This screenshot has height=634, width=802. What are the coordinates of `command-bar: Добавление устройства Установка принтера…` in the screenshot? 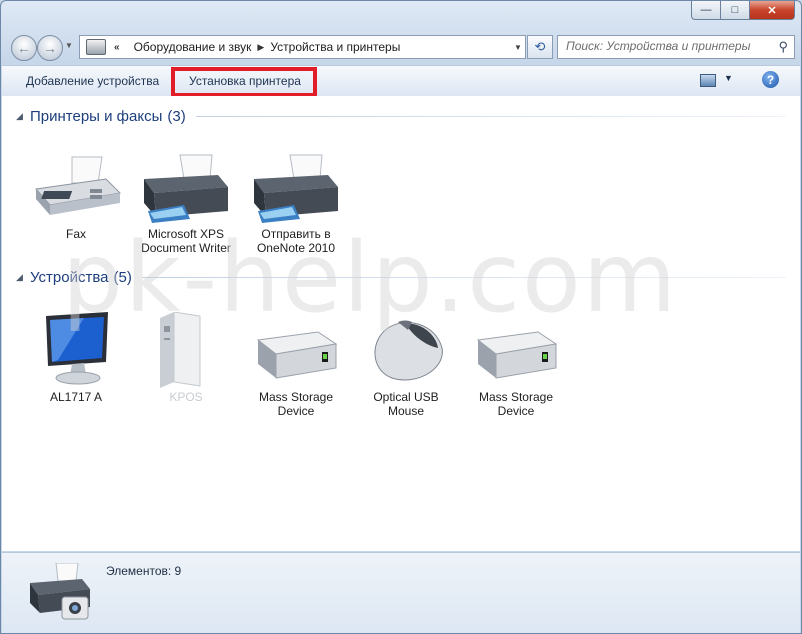 It's located at (401, 81).